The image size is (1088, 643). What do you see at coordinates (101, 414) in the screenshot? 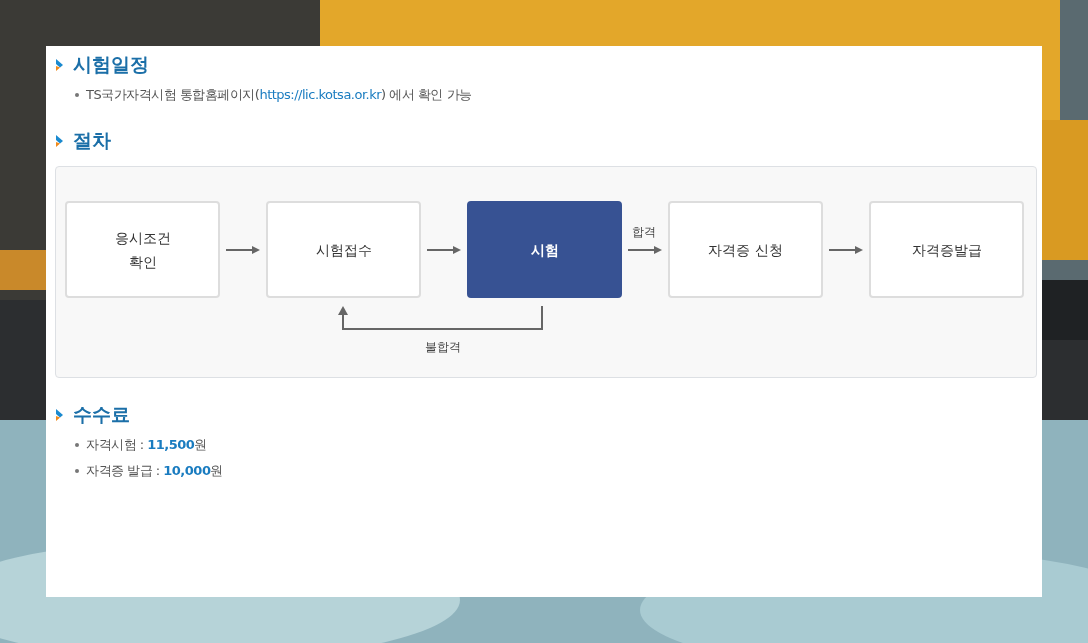
I see `section-title: 수수료` at bounding box center [101, 414].